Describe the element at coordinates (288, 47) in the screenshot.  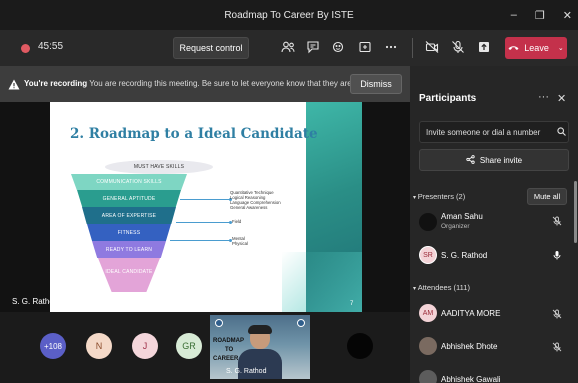
I see `participants-icon` at that location.